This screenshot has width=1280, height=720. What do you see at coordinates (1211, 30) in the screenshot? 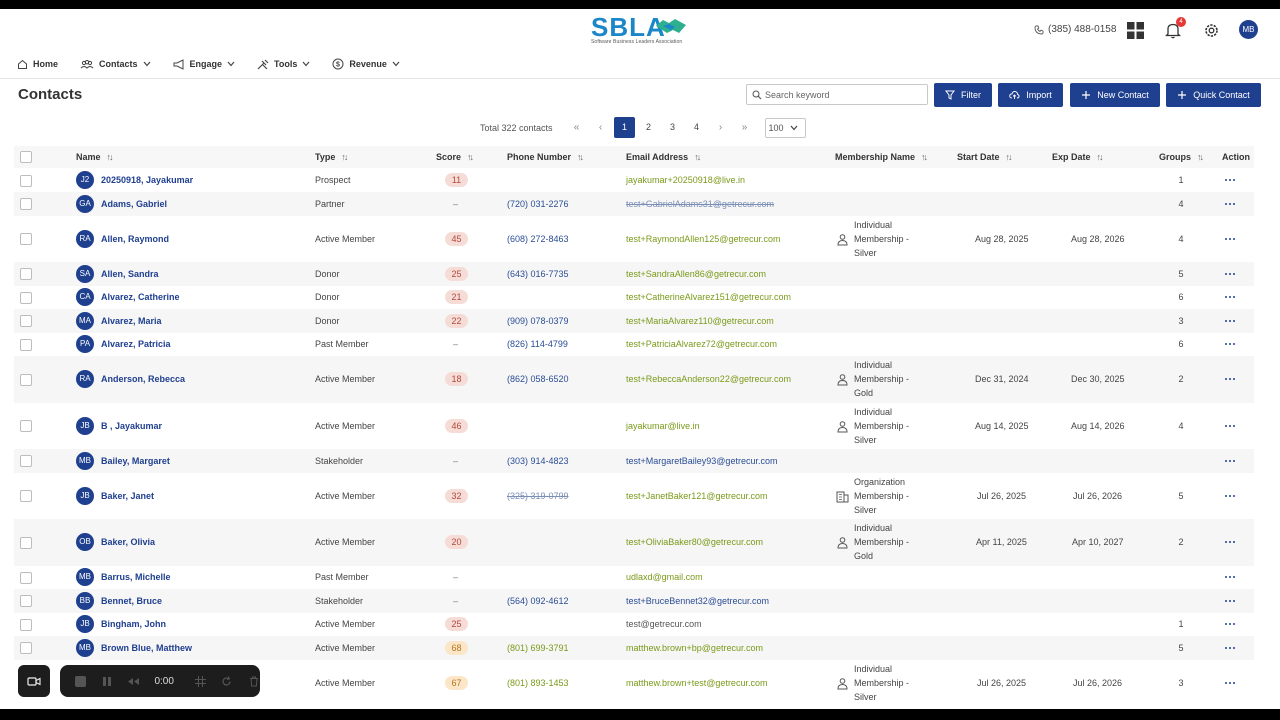
I see `gear-icon` at bounding box center [1211, 30].